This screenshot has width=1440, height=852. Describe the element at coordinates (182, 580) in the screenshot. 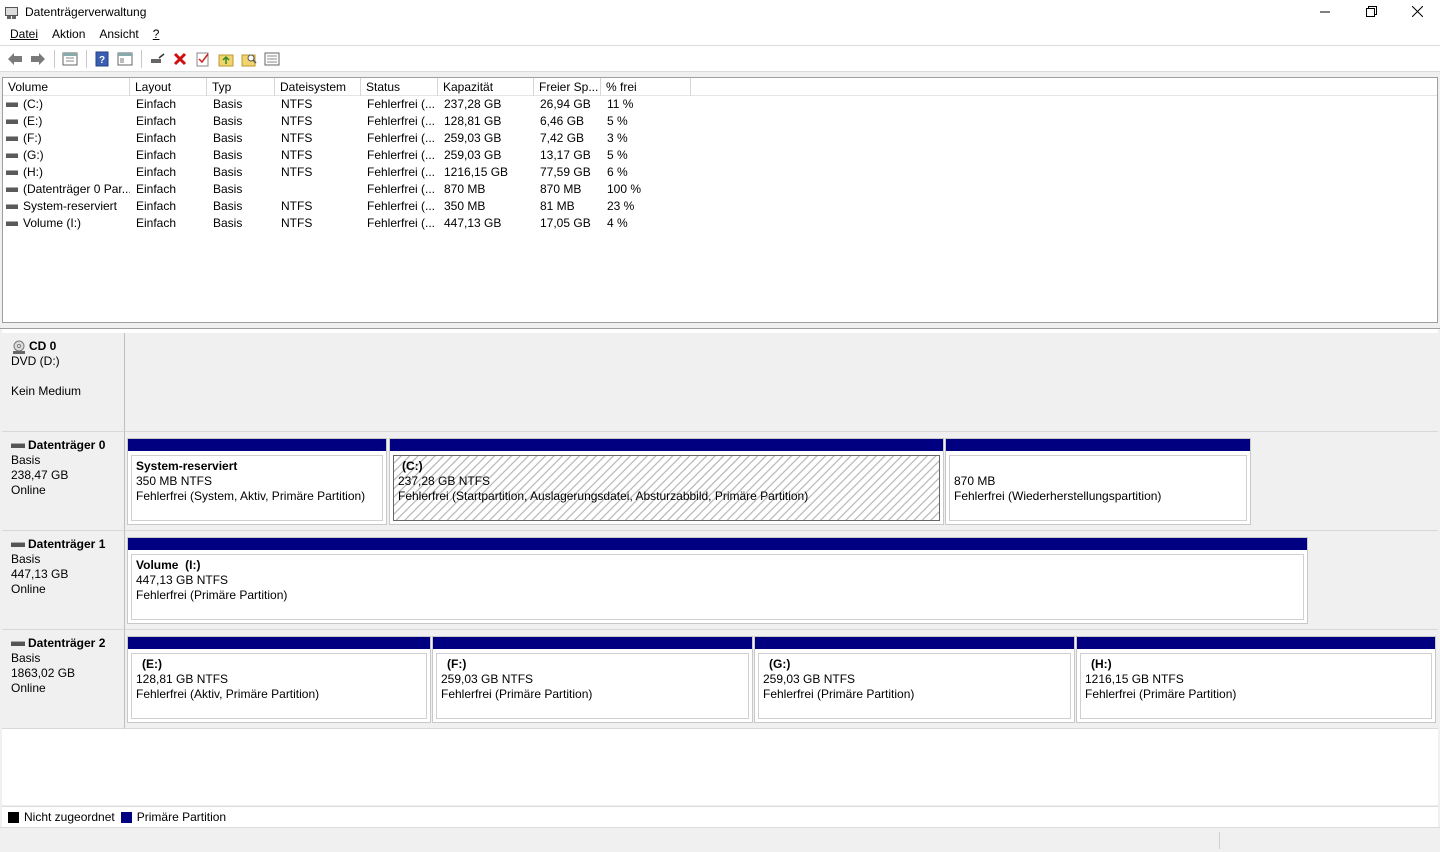

I see `partition-size: 447,13 GB NTFS` at that location.